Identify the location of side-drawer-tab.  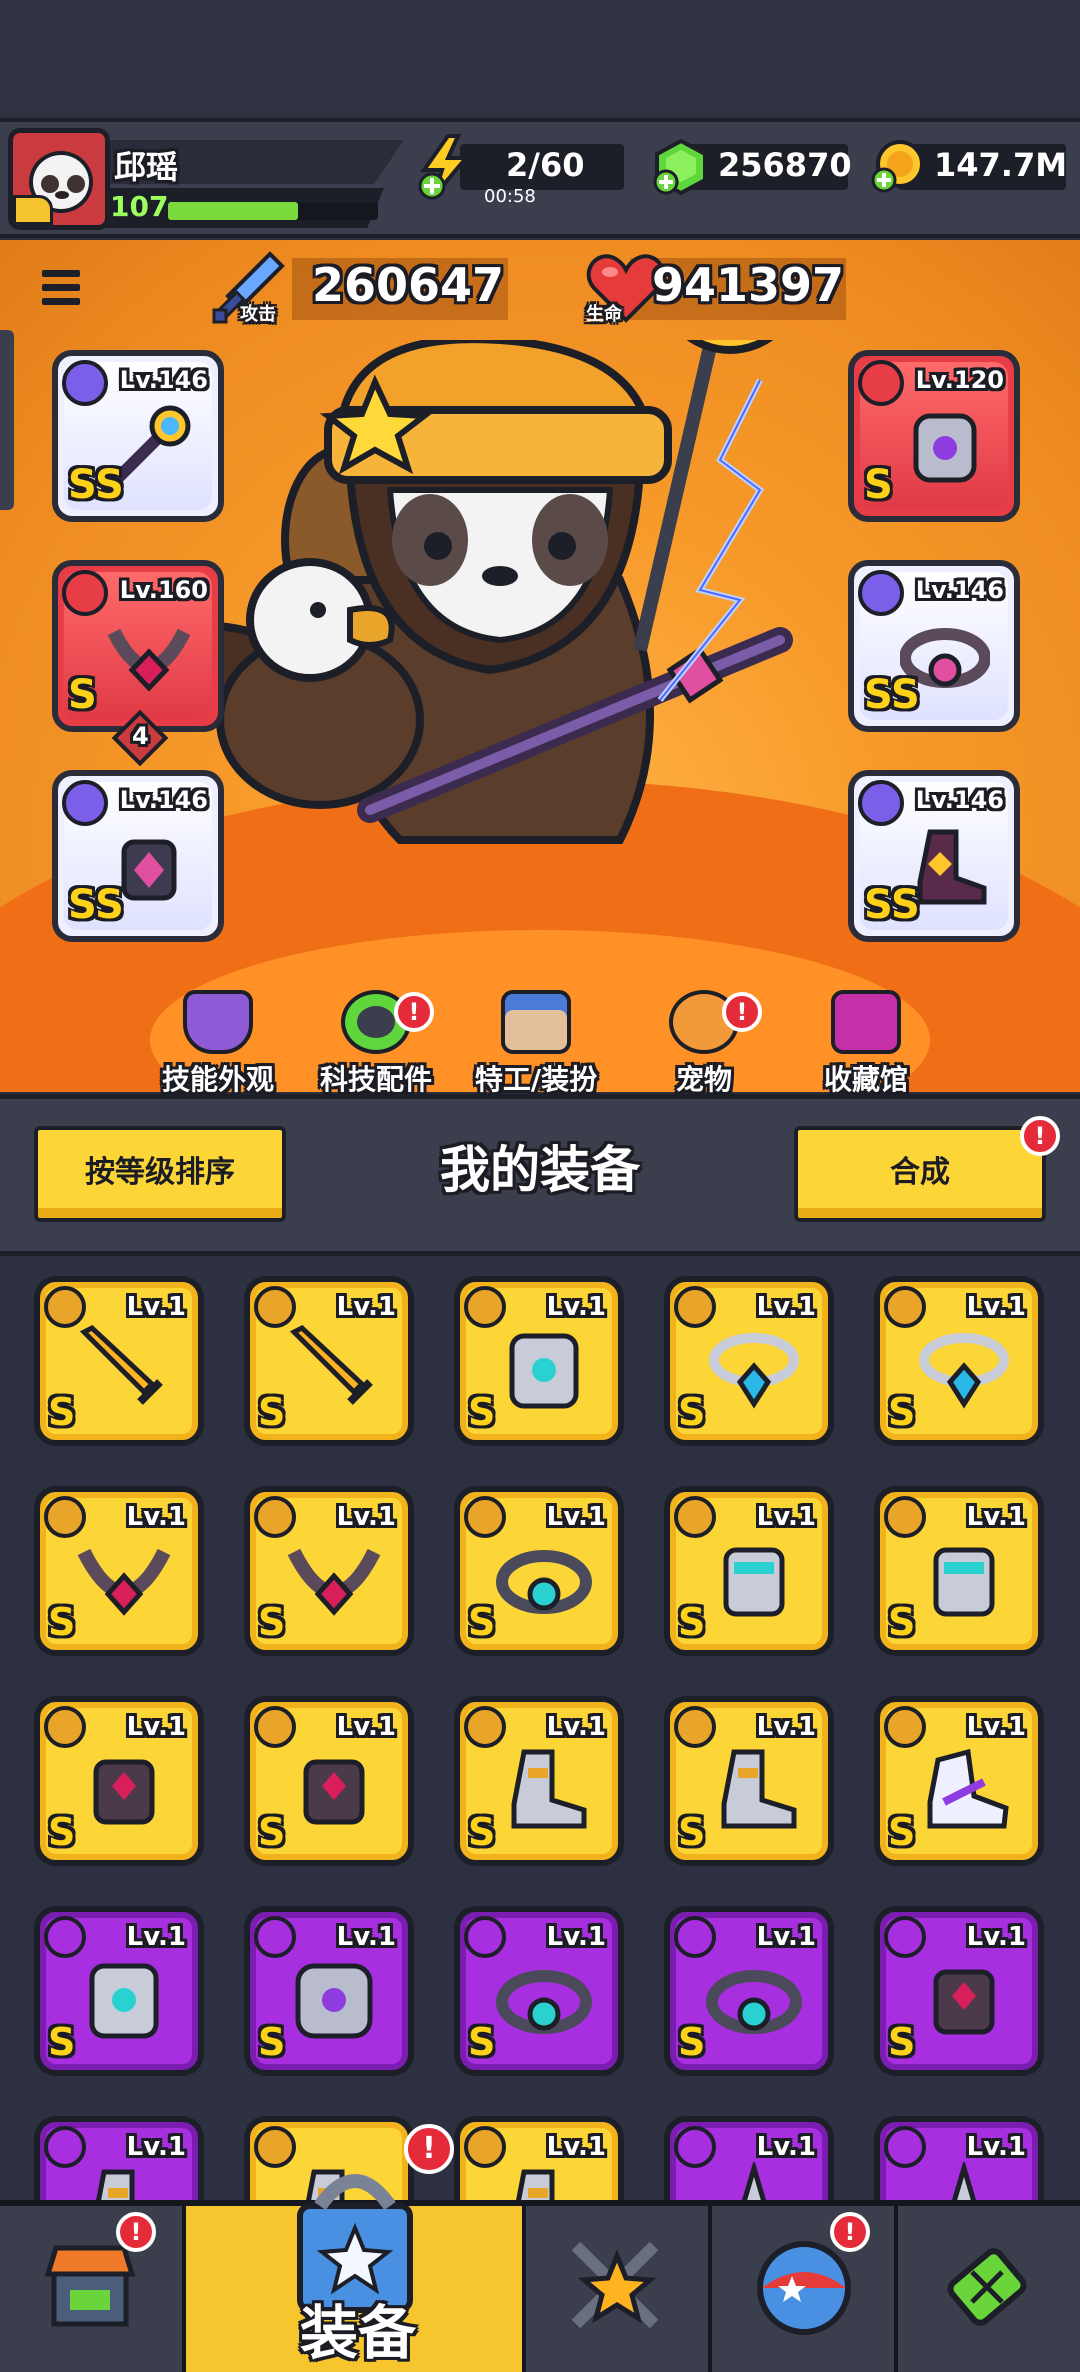
(7, 420).